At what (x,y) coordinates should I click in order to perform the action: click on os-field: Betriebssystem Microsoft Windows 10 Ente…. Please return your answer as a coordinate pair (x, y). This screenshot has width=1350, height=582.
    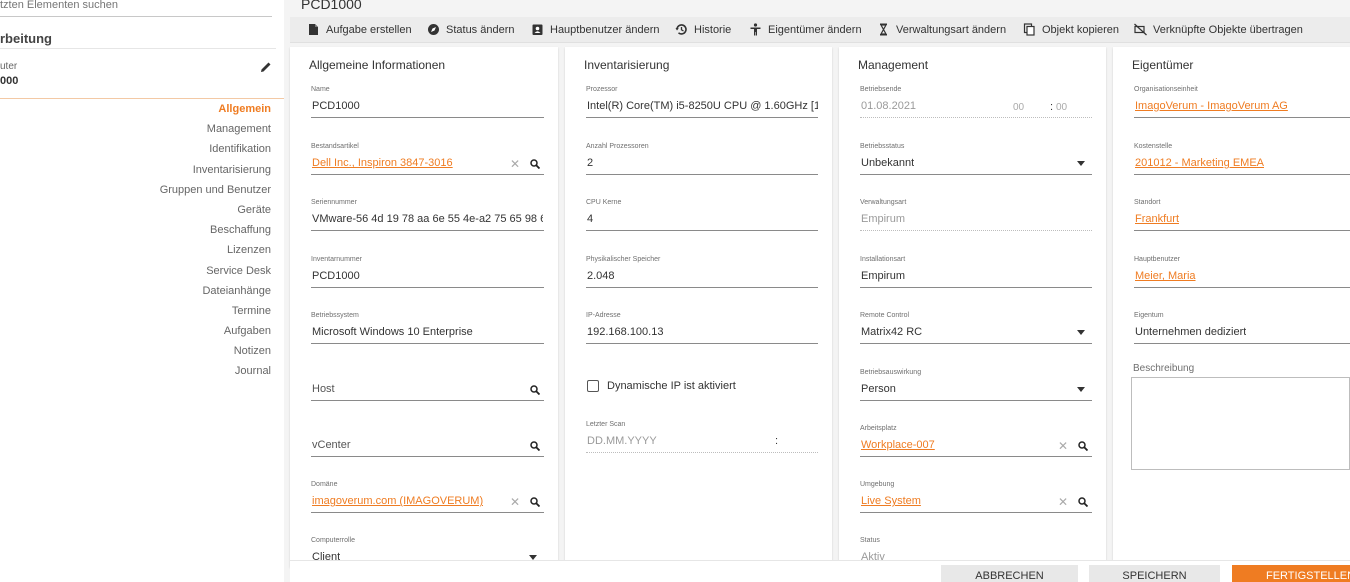
    Looking at the image, I should click on (427, 328).